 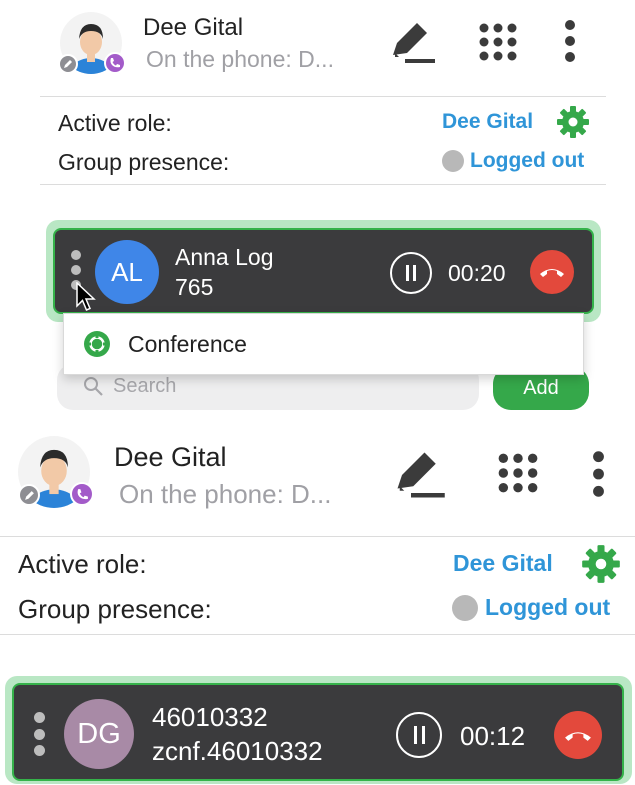 What do you see at coordinates (493, 736) in the screenshot?
I see `call-timer: 00:12` at bounding box center [493, 736].